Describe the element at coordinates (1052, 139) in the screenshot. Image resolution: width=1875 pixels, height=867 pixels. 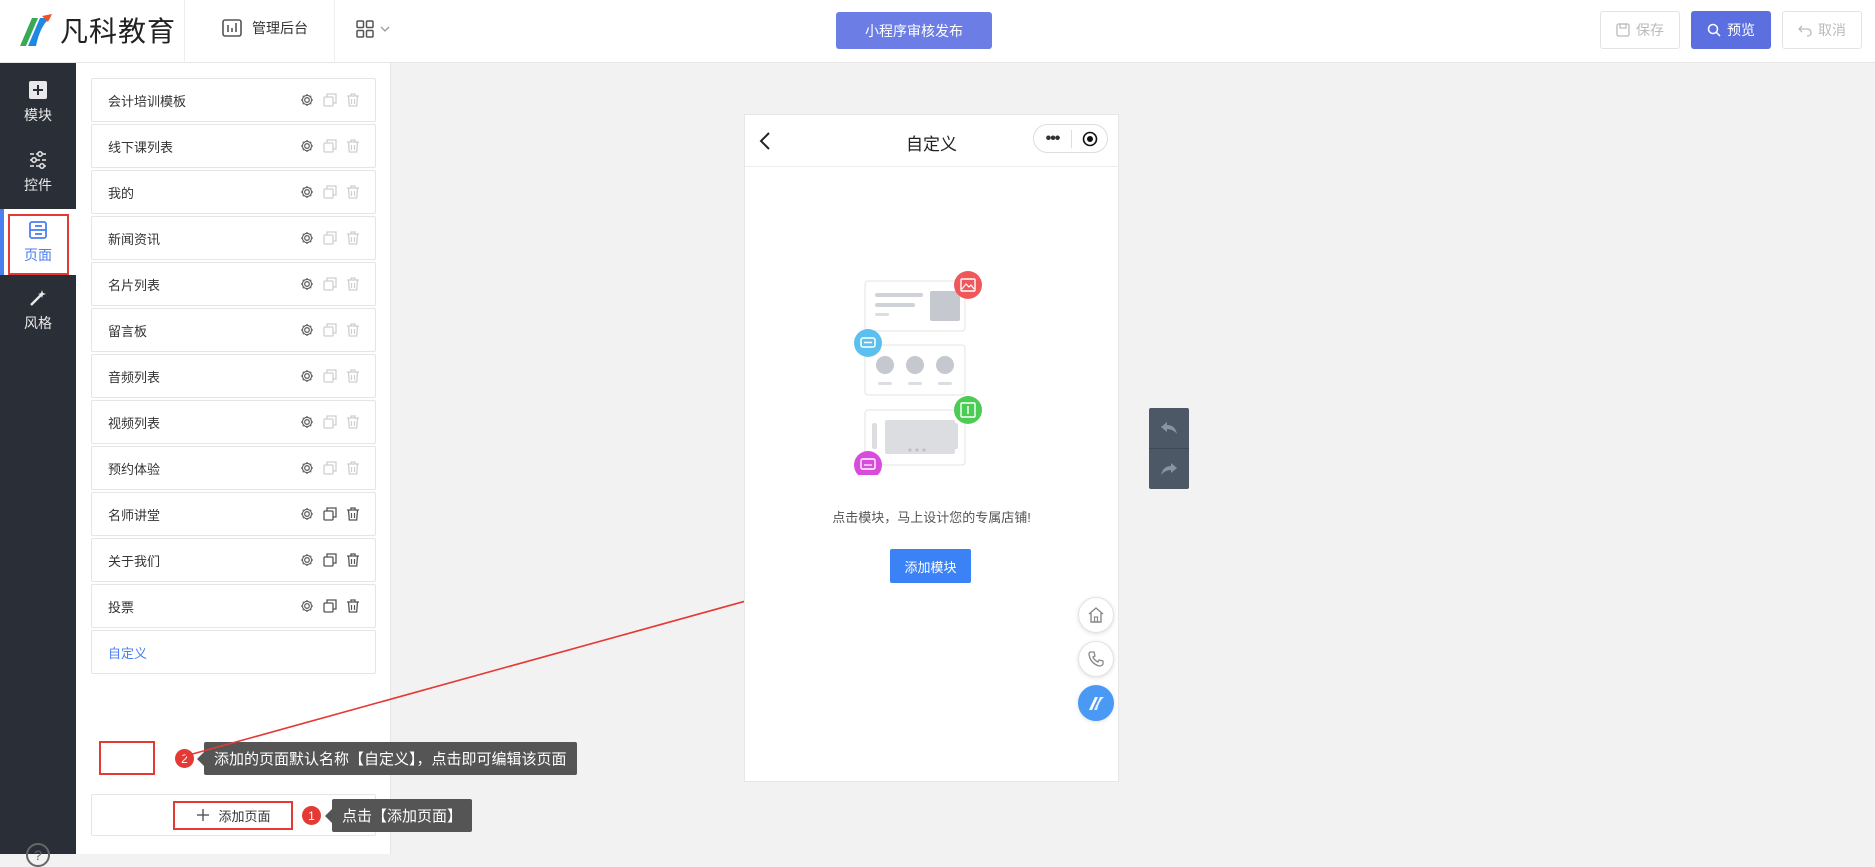
I see `more-icon: •••` at that location.